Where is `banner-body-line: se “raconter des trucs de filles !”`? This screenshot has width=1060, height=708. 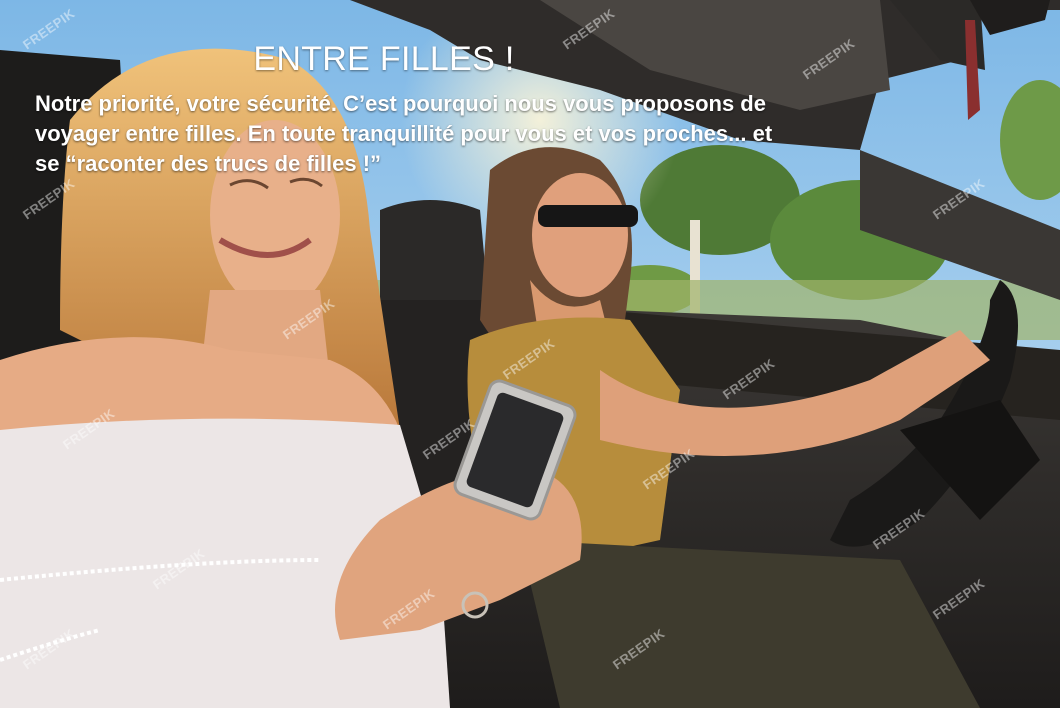 banner-body-line: se “raconter des trucs de filles !” is located at coordinates (208, 163).